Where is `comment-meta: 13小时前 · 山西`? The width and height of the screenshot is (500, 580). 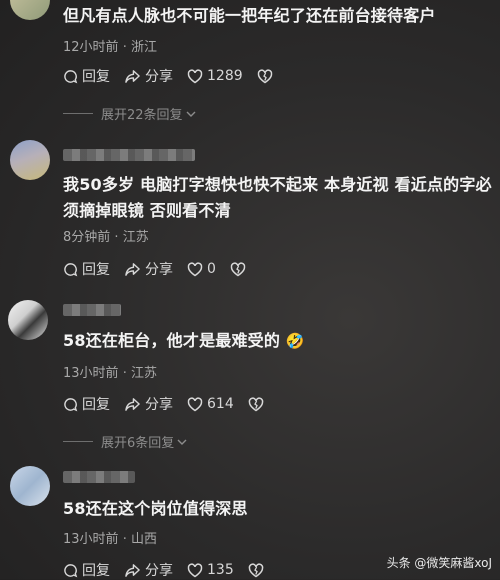 comment-meta: 13小时前 · 山西 is located at coordinates (110, 537).